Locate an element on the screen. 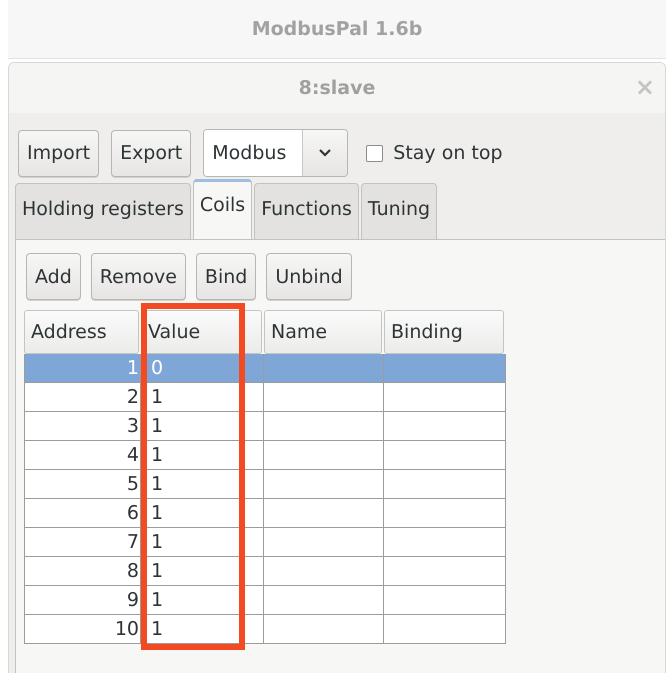 The image size is (666, 673). toolbar-button: Import is located at coordinates (59, 153).